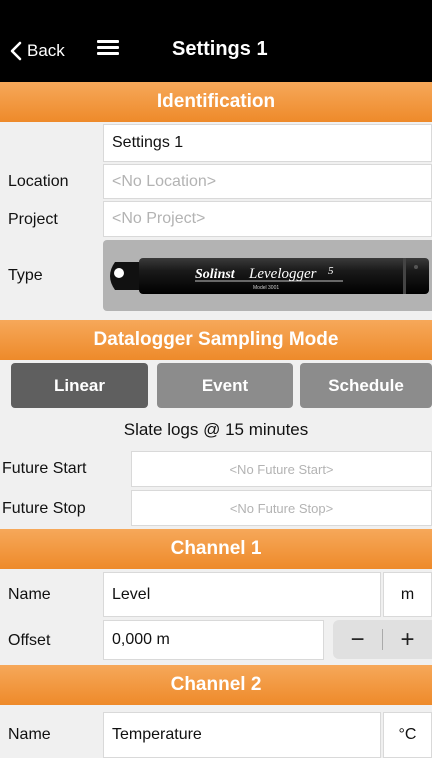 The width and height of the screenshot is (432, 758). What do you see at coordinates (366, 385) in the screenshot?
I see `mode-schedule-button: Schedule` at bounding box center [366, 385].